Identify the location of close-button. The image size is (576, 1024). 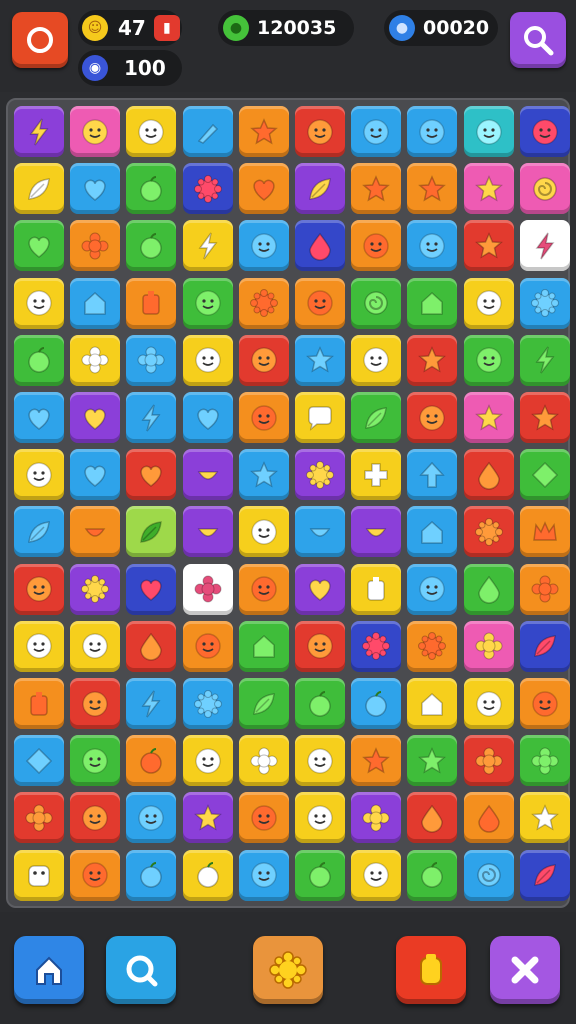
(525, 970).